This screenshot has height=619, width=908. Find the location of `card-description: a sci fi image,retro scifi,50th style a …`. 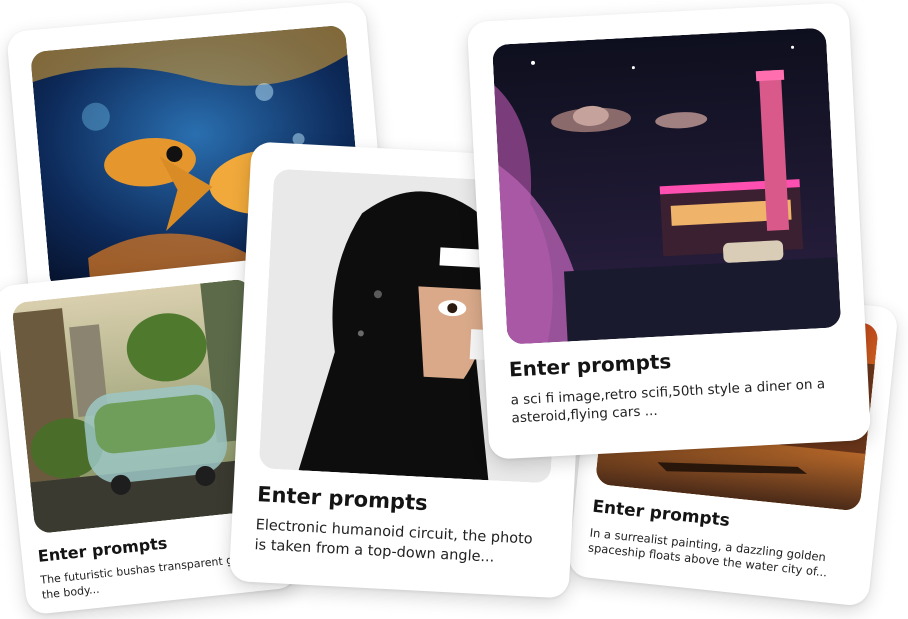

card-description: a sci fi image,retro scifi,50th style a … is located at coordinates (668, 401).